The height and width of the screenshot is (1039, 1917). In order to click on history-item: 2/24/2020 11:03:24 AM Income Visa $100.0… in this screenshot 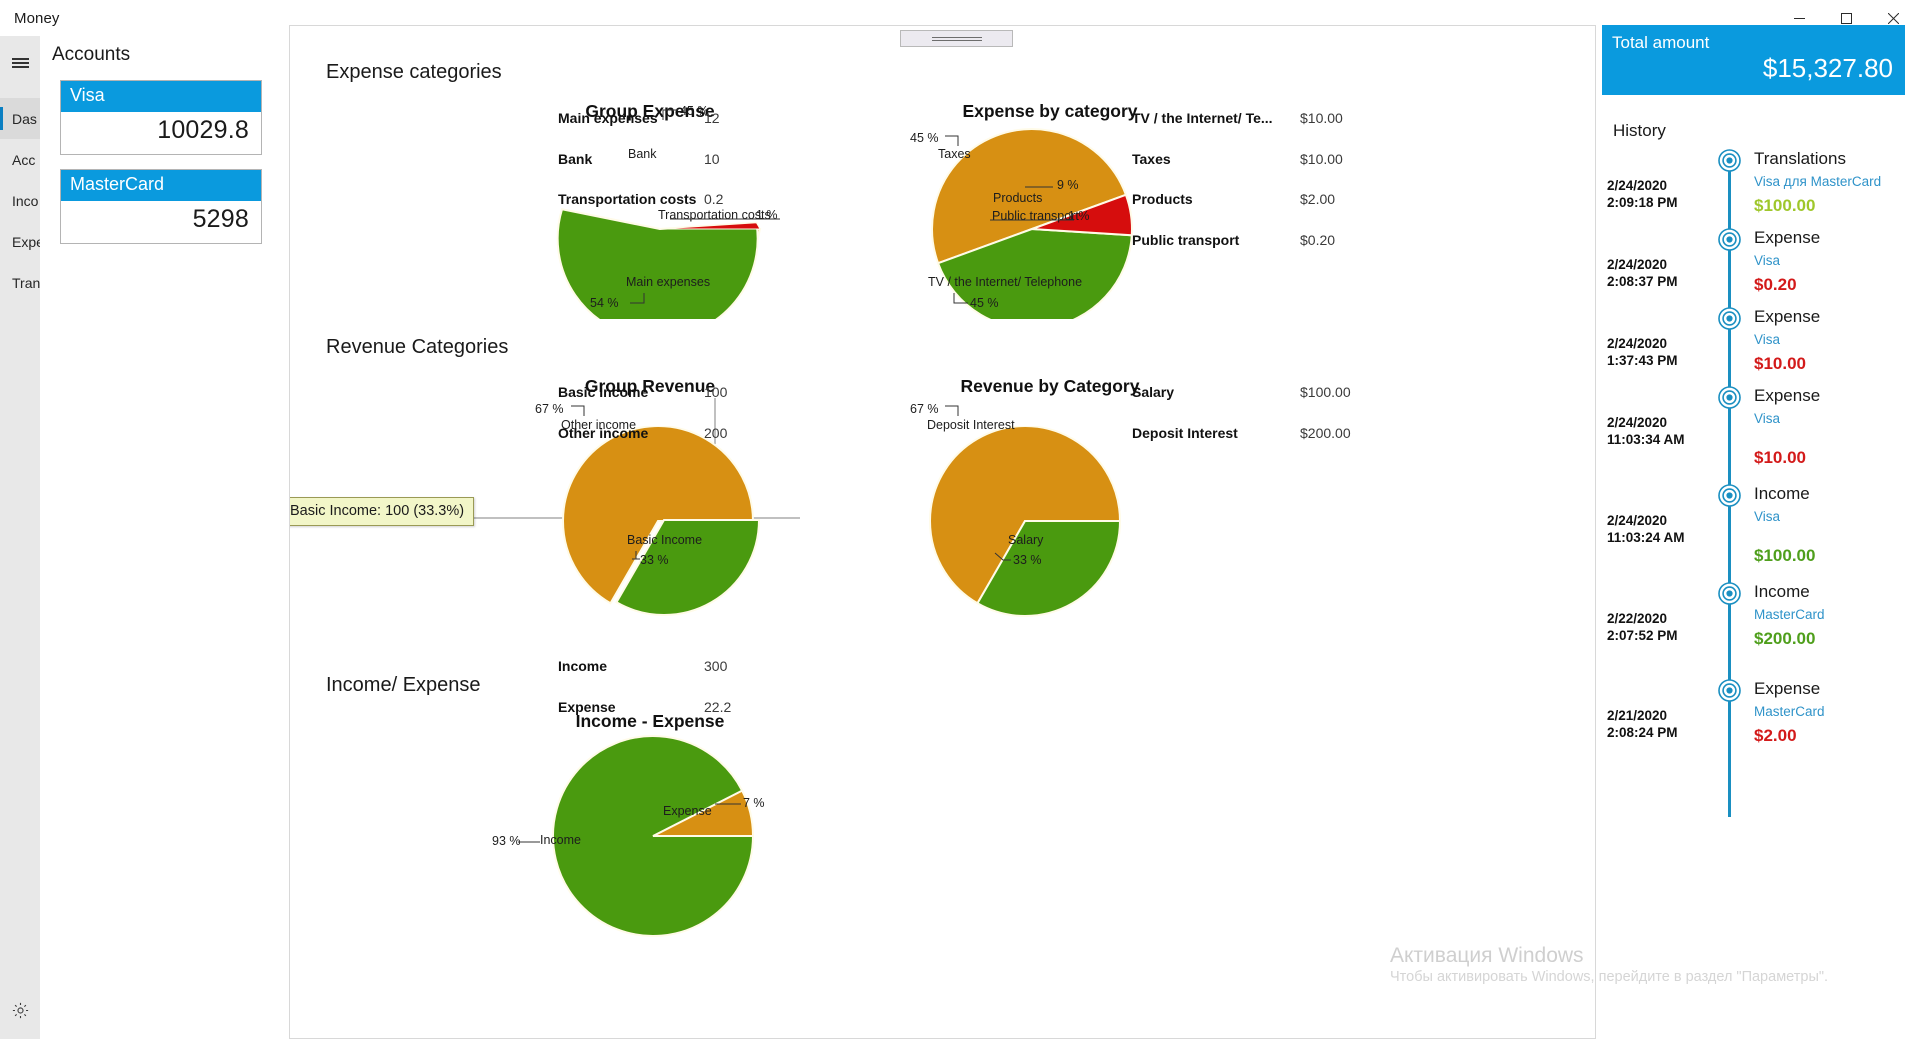, I will do `click(1759, 540)`.